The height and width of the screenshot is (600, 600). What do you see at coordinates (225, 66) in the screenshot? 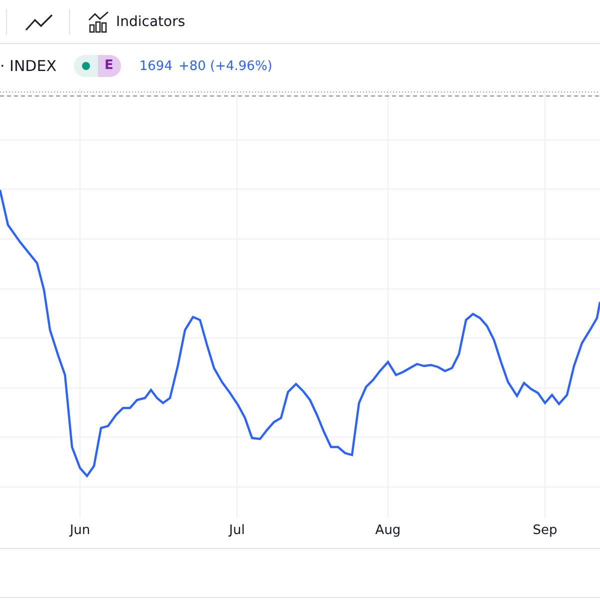
I see `price-change: +80 (+4.96%)` at bounding box center [225, 66].